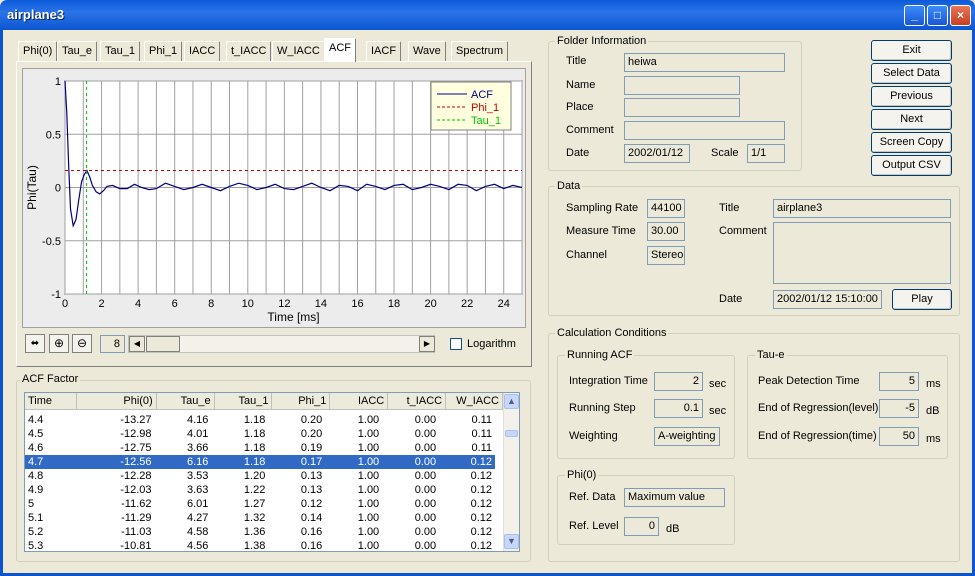 This screenshot has height=576, width=975. Describe the element at coordinates (243, 401) in the screenshot. I see `column-header-tau-1: Tau_1` at that location.